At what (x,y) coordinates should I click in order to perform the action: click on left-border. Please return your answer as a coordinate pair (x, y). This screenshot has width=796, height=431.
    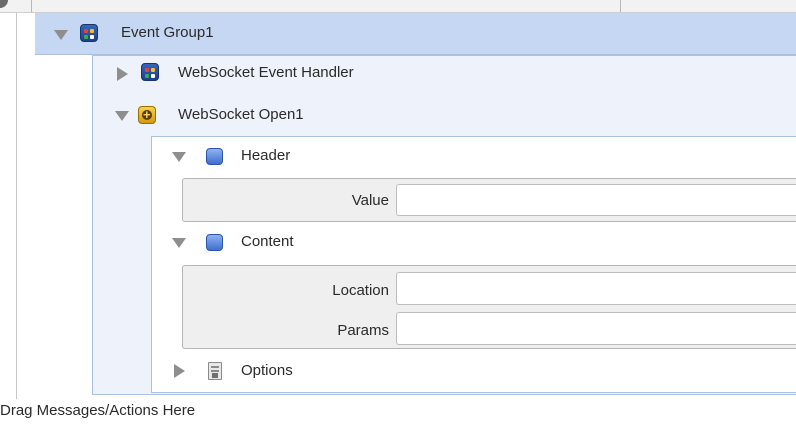
    Looking at the image, I should click on (16, 206).